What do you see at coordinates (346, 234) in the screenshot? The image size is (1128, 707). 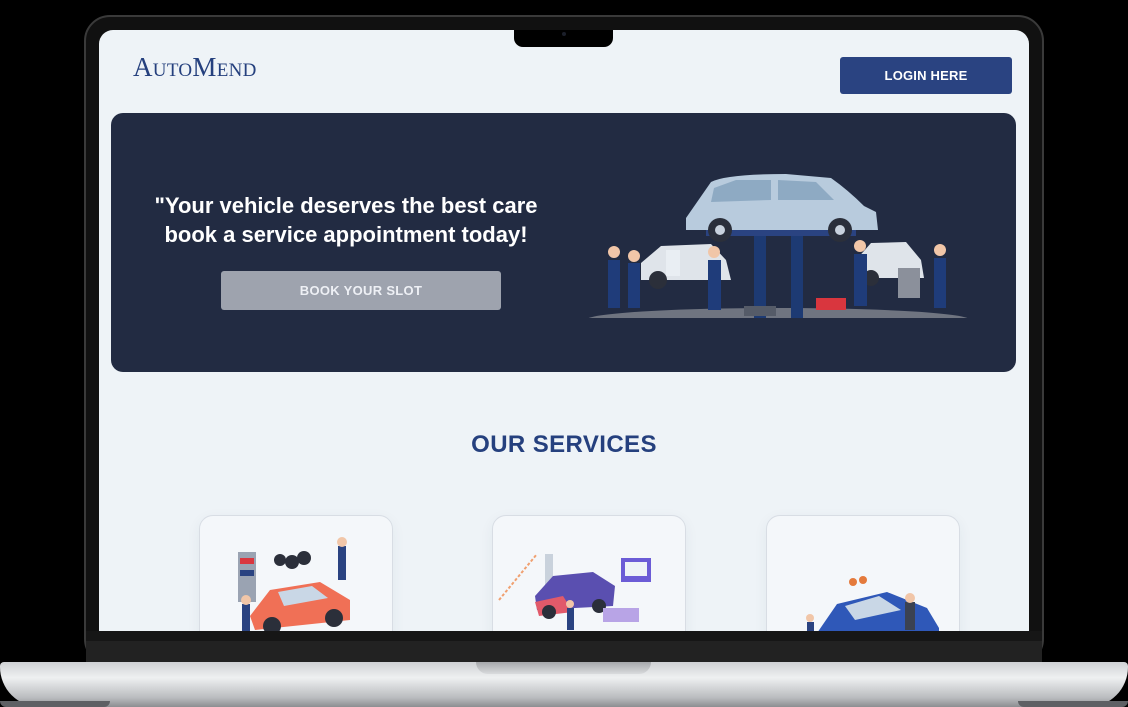 I see `hero-headline-line2: book a service appointment today!` at bounding box center [346, 234].